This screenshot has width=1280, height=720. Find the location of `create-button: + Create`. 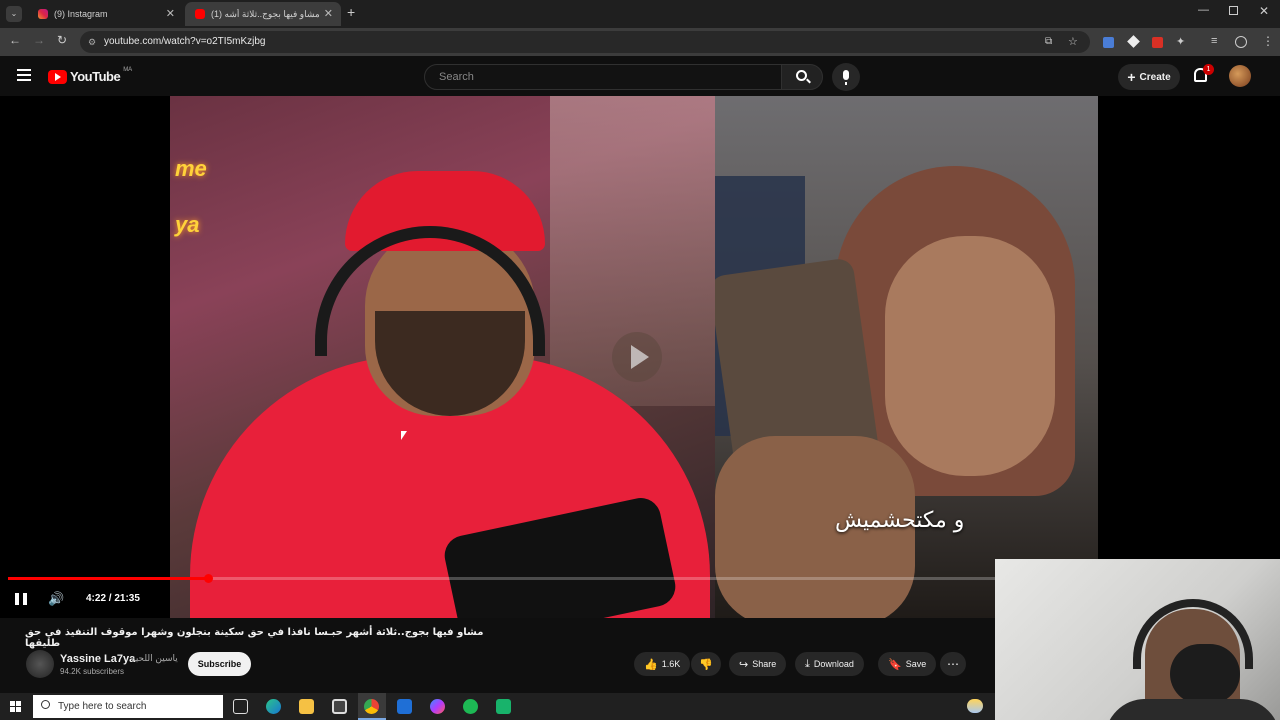

create-button: + Create is located at coordinates (1149, 77).